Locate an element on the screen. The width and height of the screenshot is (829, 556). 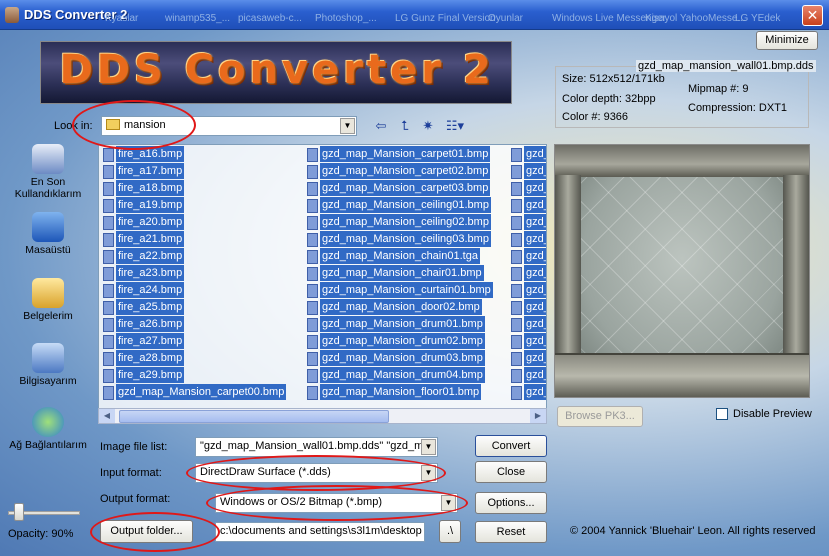
up-folder-icon: ⮤ is located at coordinates (405, 126).